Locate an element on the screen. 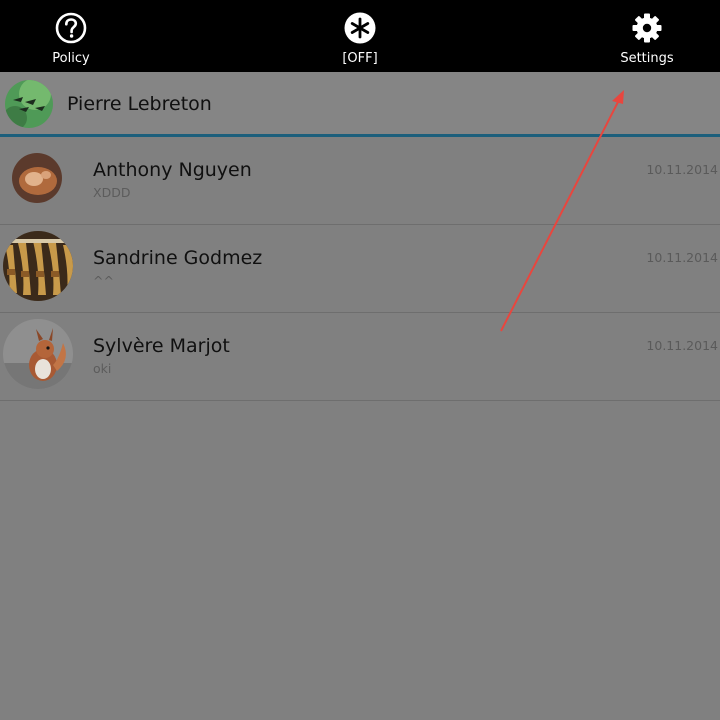 This screenshot has height=720, width=720. list-item: Sylvère Marjot oki 10.11.2014 is located at coordinates (360, 357).